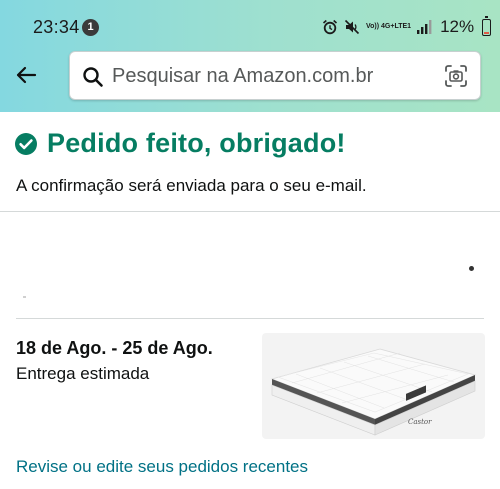 The image size is (500, 489). What do you see at coordinates (162, 467) in the screenshot?
I see `review-orders-link: Revise ou edite seus pedidos recentes` at bounding box center [162, 467].